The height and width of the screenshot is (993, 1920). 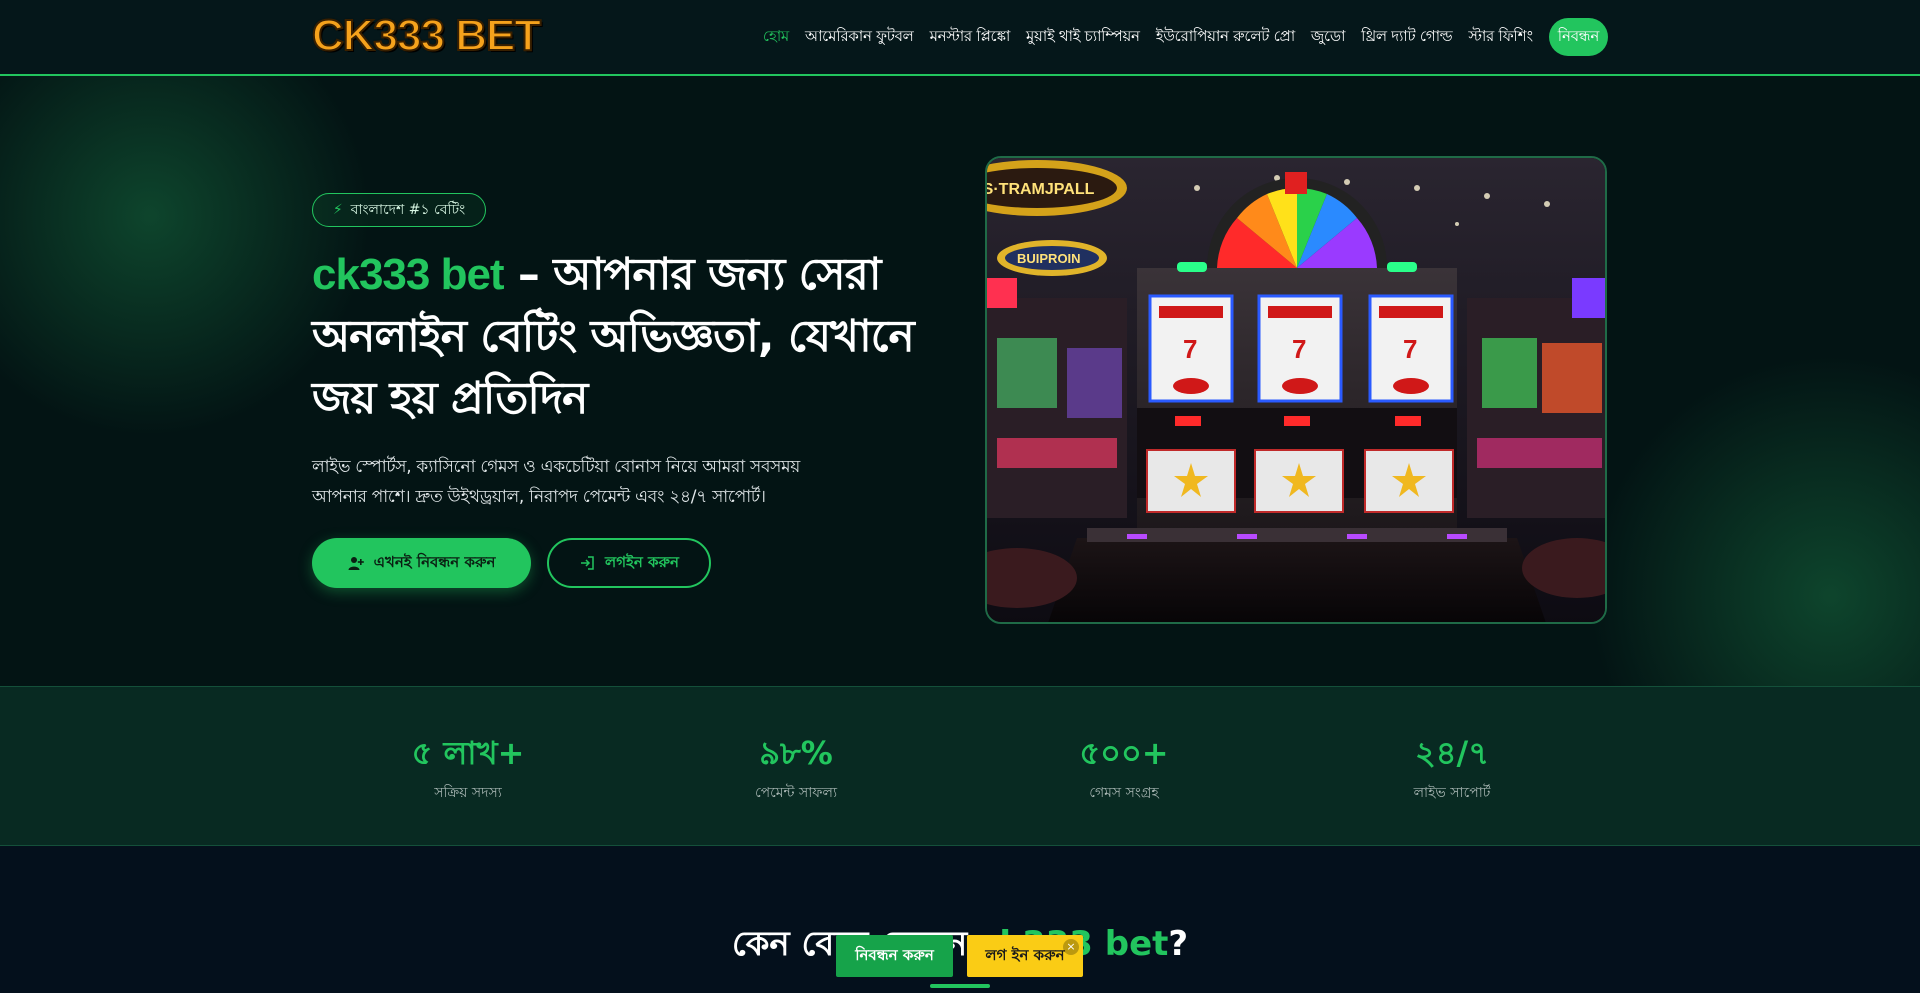 I want to click on stat-live-support: ২৪/৭ লাইভ সাপোর্ট, so click(x=1452, y=768).